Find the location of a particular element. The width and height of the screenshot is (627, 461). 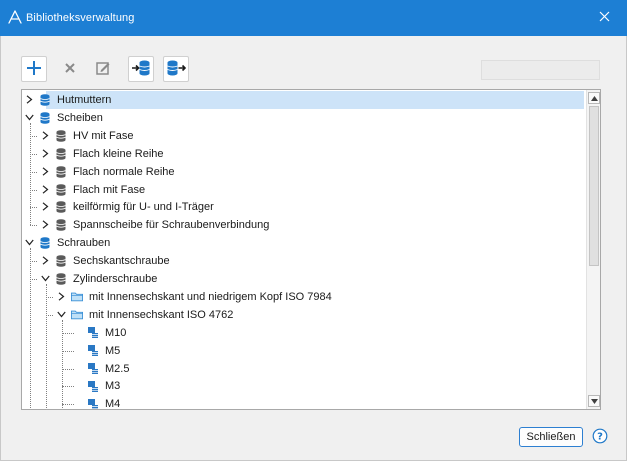

tree-row: Flach normale Reihe is located at coordinates (304, 172).